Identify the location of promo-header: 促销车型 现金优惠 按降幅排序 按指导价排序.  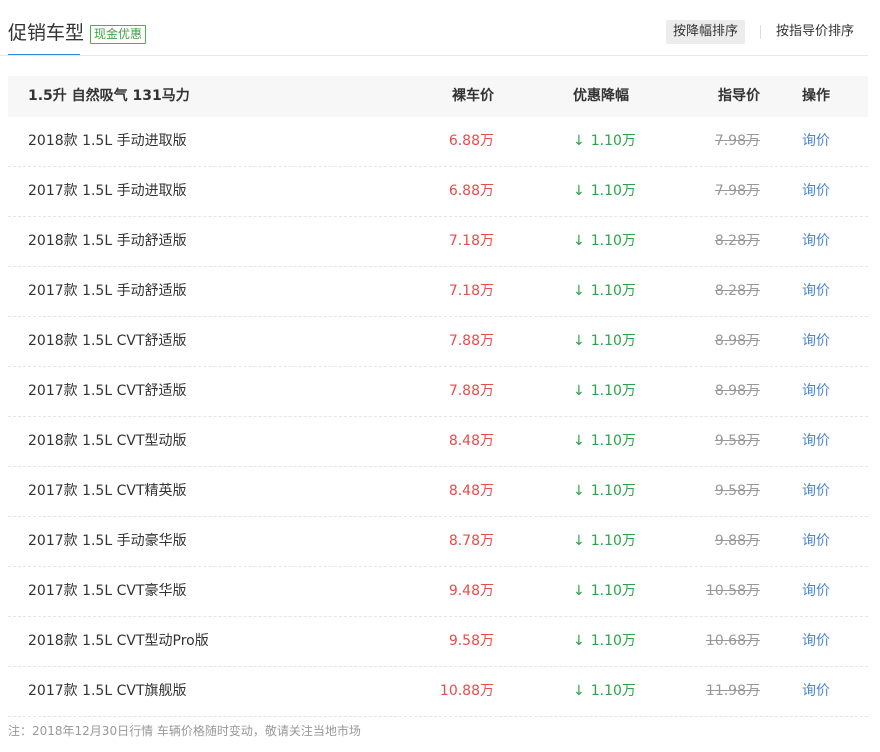
(434, 28).